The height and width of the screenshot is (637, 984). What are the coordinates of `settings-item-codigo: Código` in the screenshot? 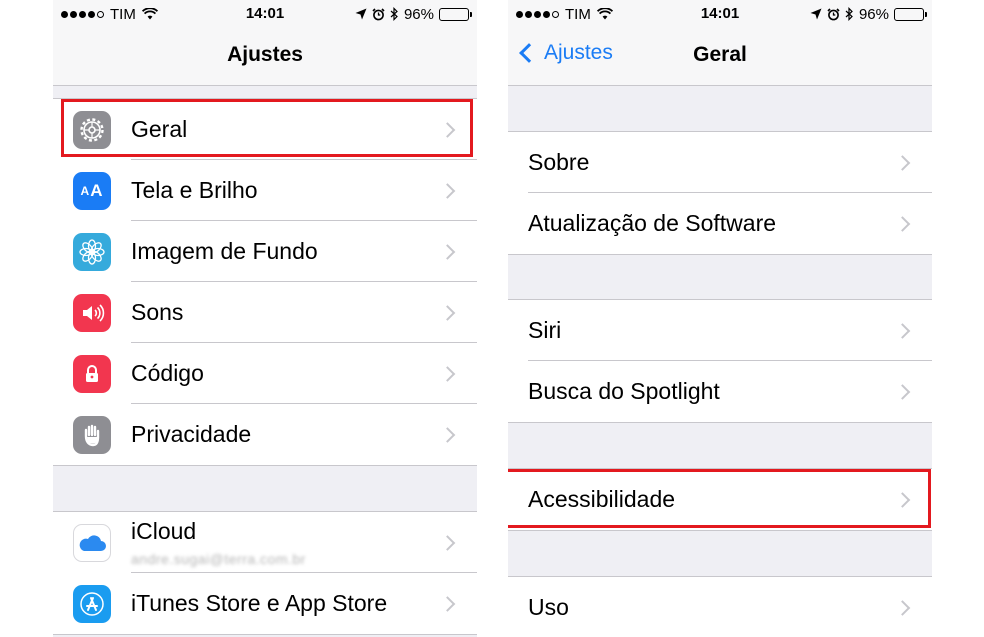 It's located at (265, 373).